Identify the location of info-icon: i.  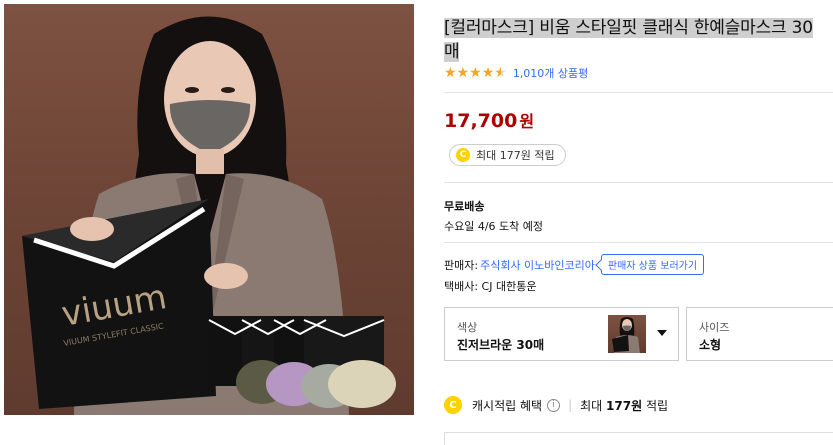
(554, 405).